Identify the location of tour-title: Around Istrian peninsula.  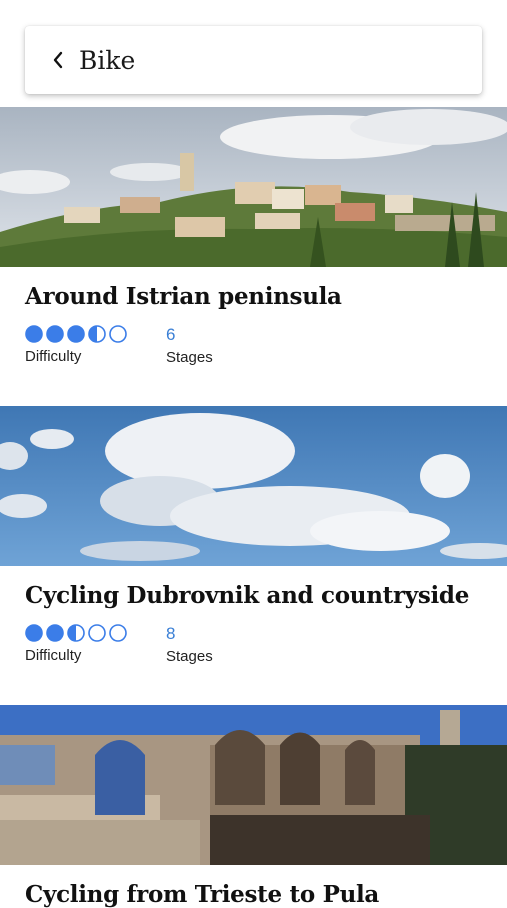
(183, 296).